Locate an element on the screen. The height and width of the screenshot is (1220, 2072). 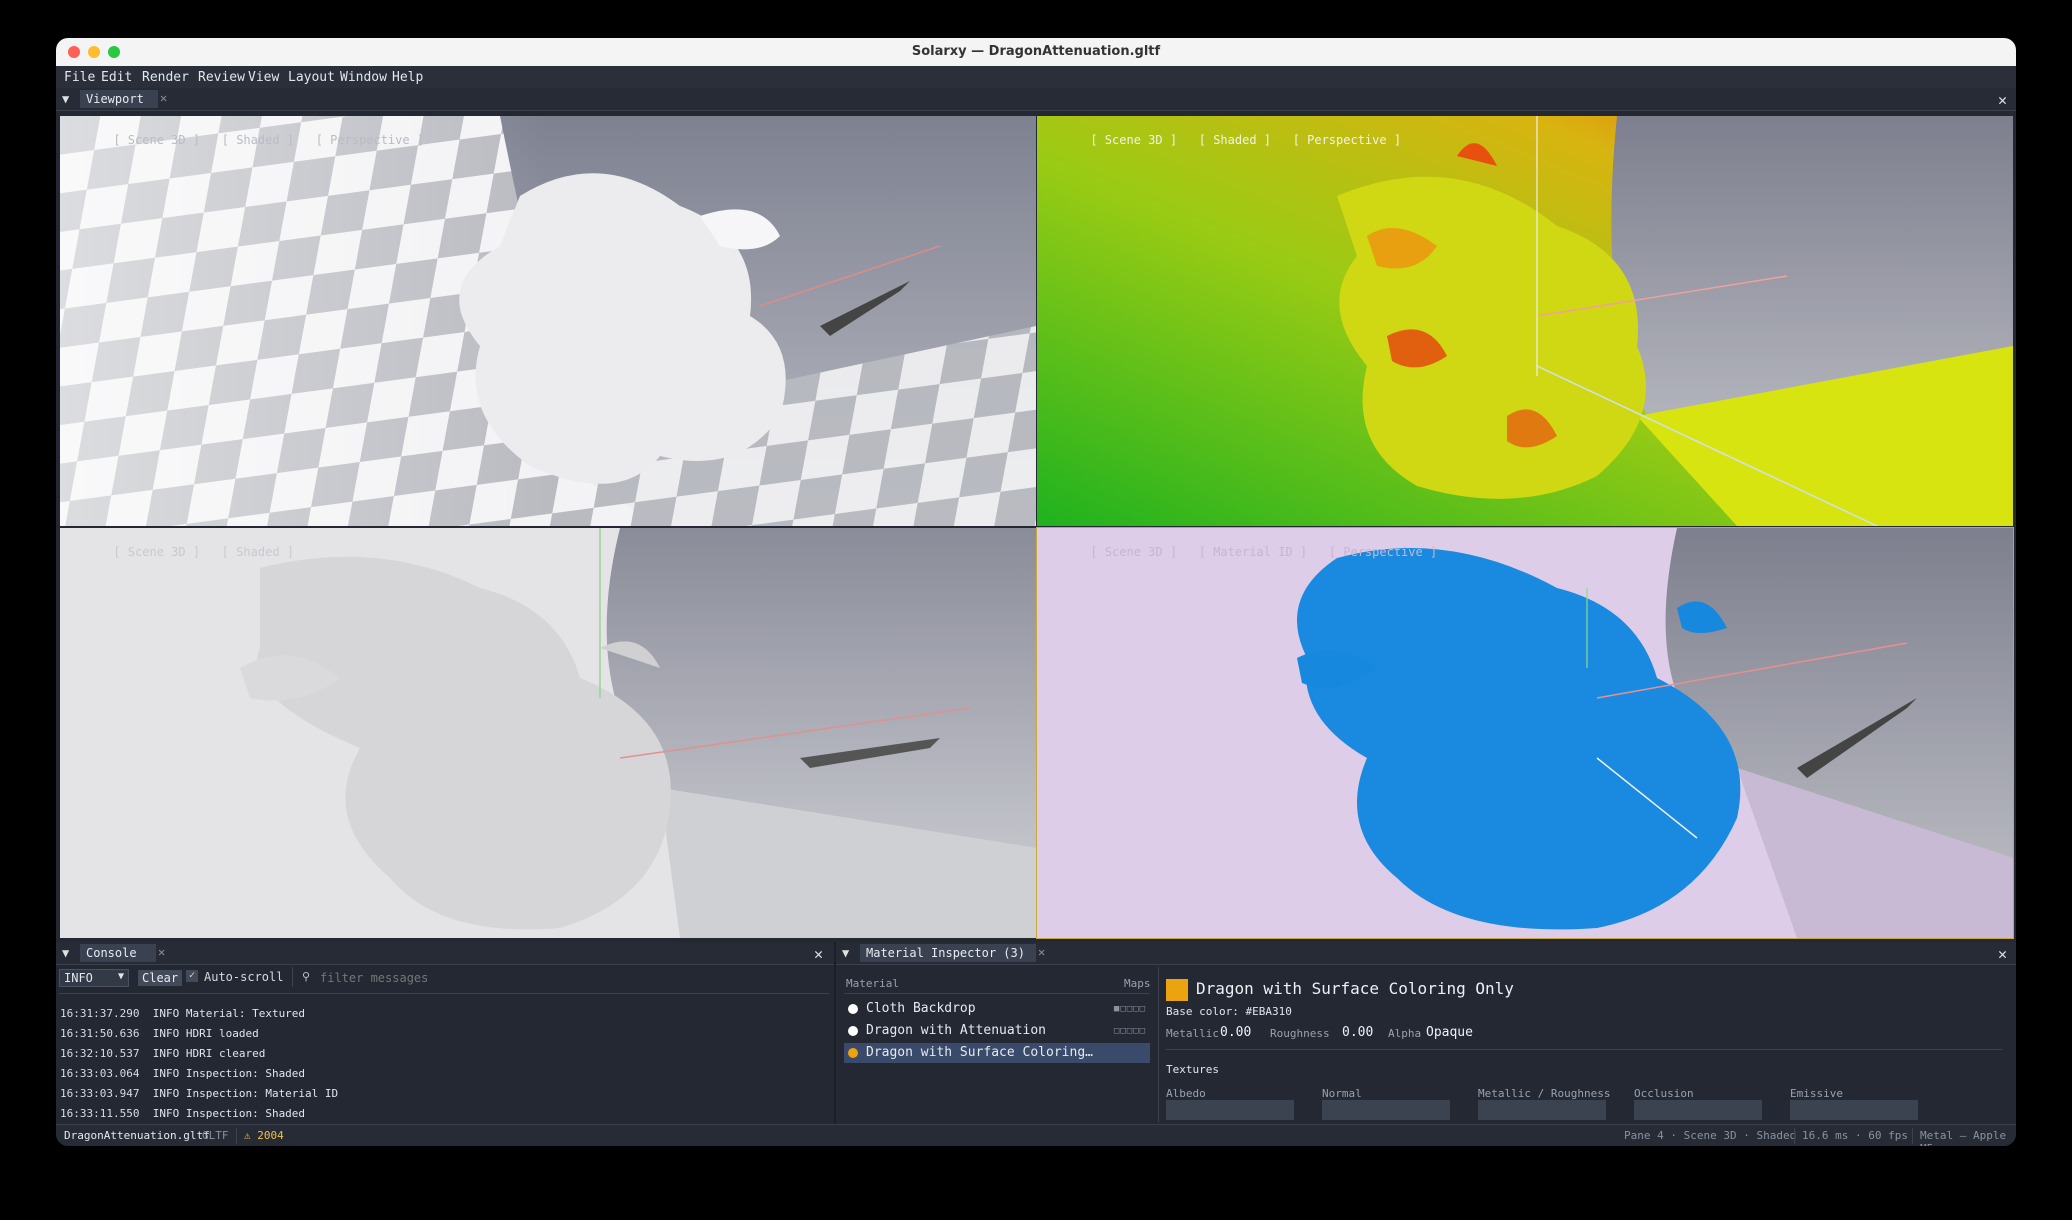
viewport-tab-strip: ▼ Viewport ✕ ✕ is located at coordinates (1036, 99).